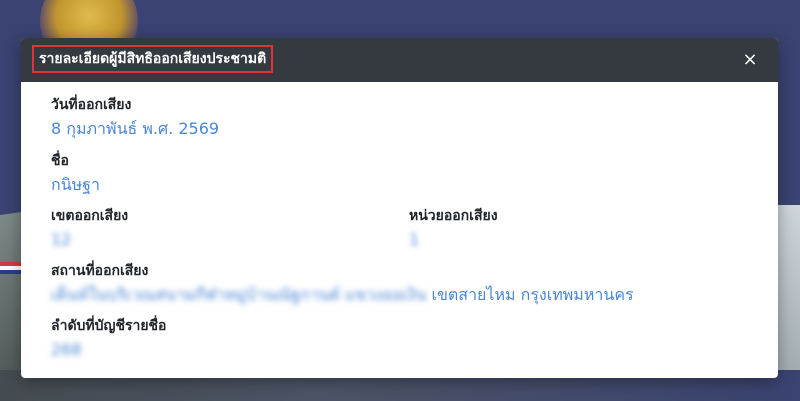 This screenshot has height=401, width=800. I want to click on close-button: ×, so click(750, 60).